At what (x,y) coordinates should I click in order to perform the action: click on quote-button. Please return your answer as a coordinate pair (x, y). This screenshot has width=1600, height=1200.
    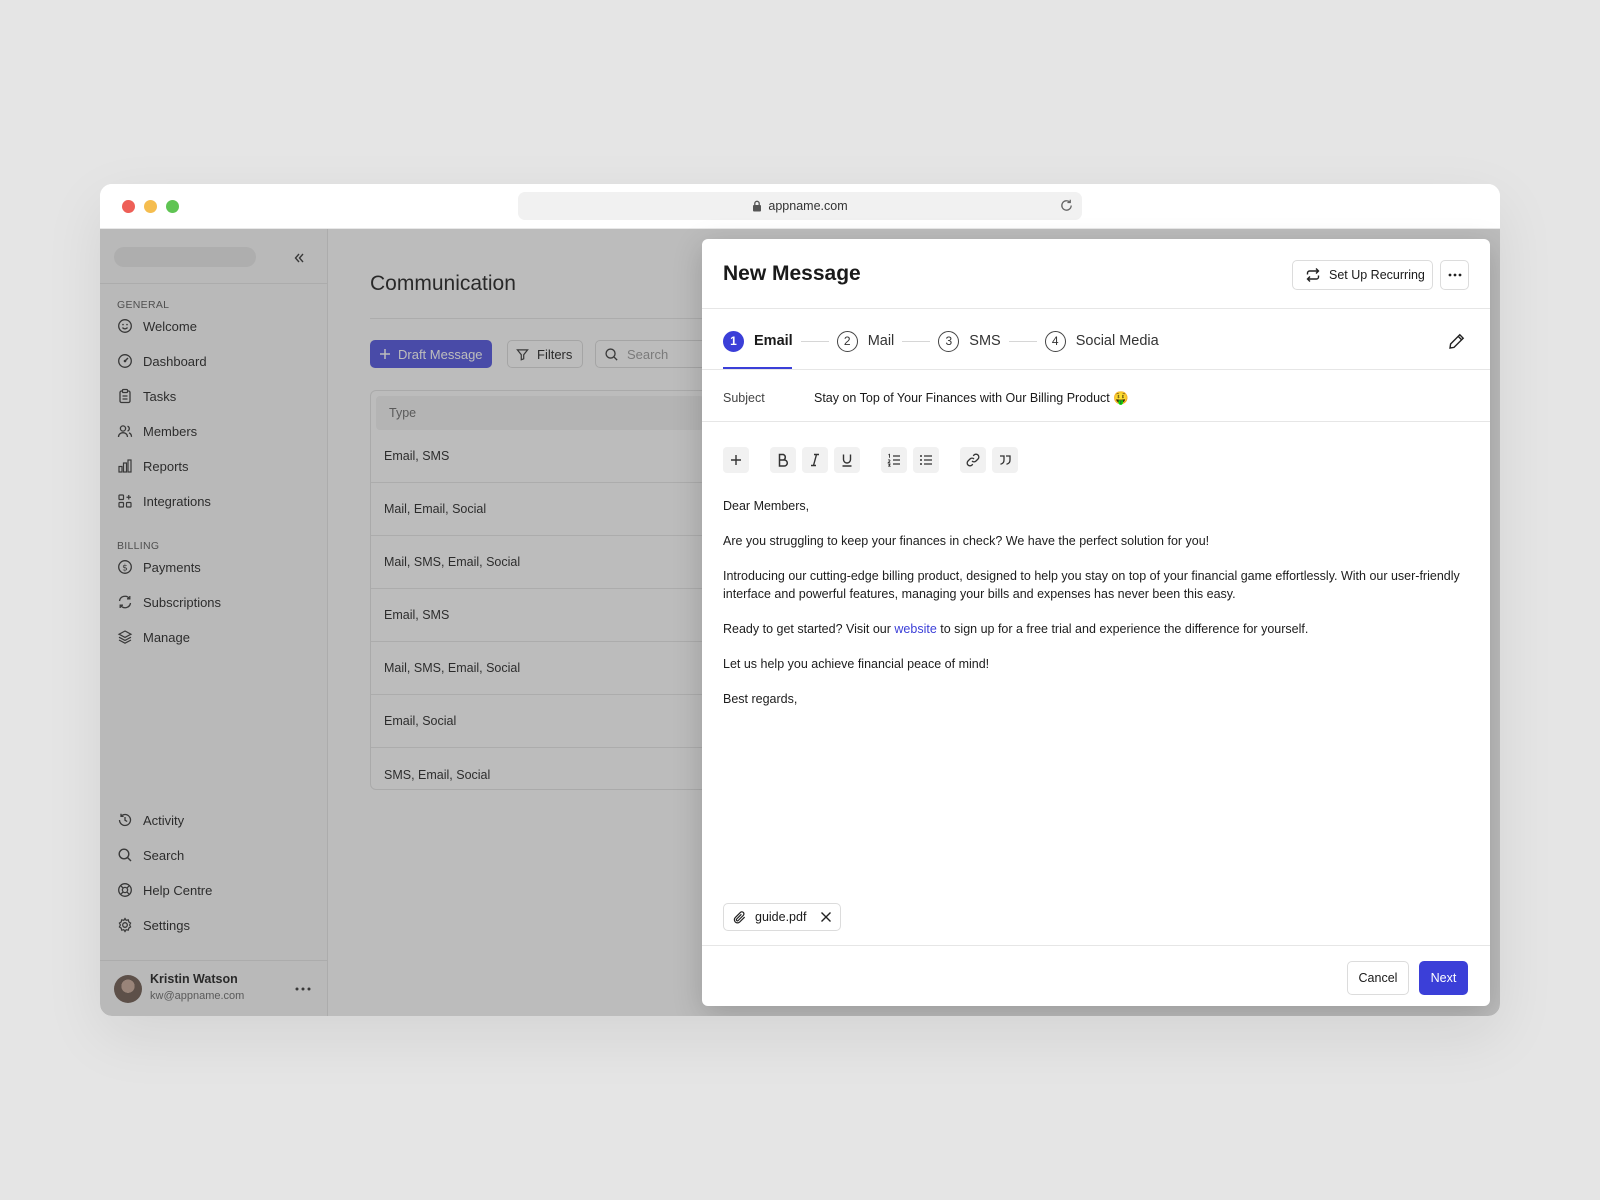
    Looking at the image, I should click on (1005, 460).